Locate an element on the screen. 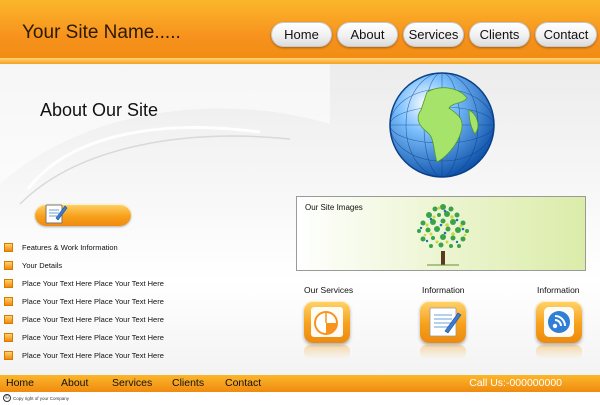 Image resolution: width=600 pixels, height=405 pixels. main-nav: Home About Services Clients Contact is located at coordinates (434, 34).